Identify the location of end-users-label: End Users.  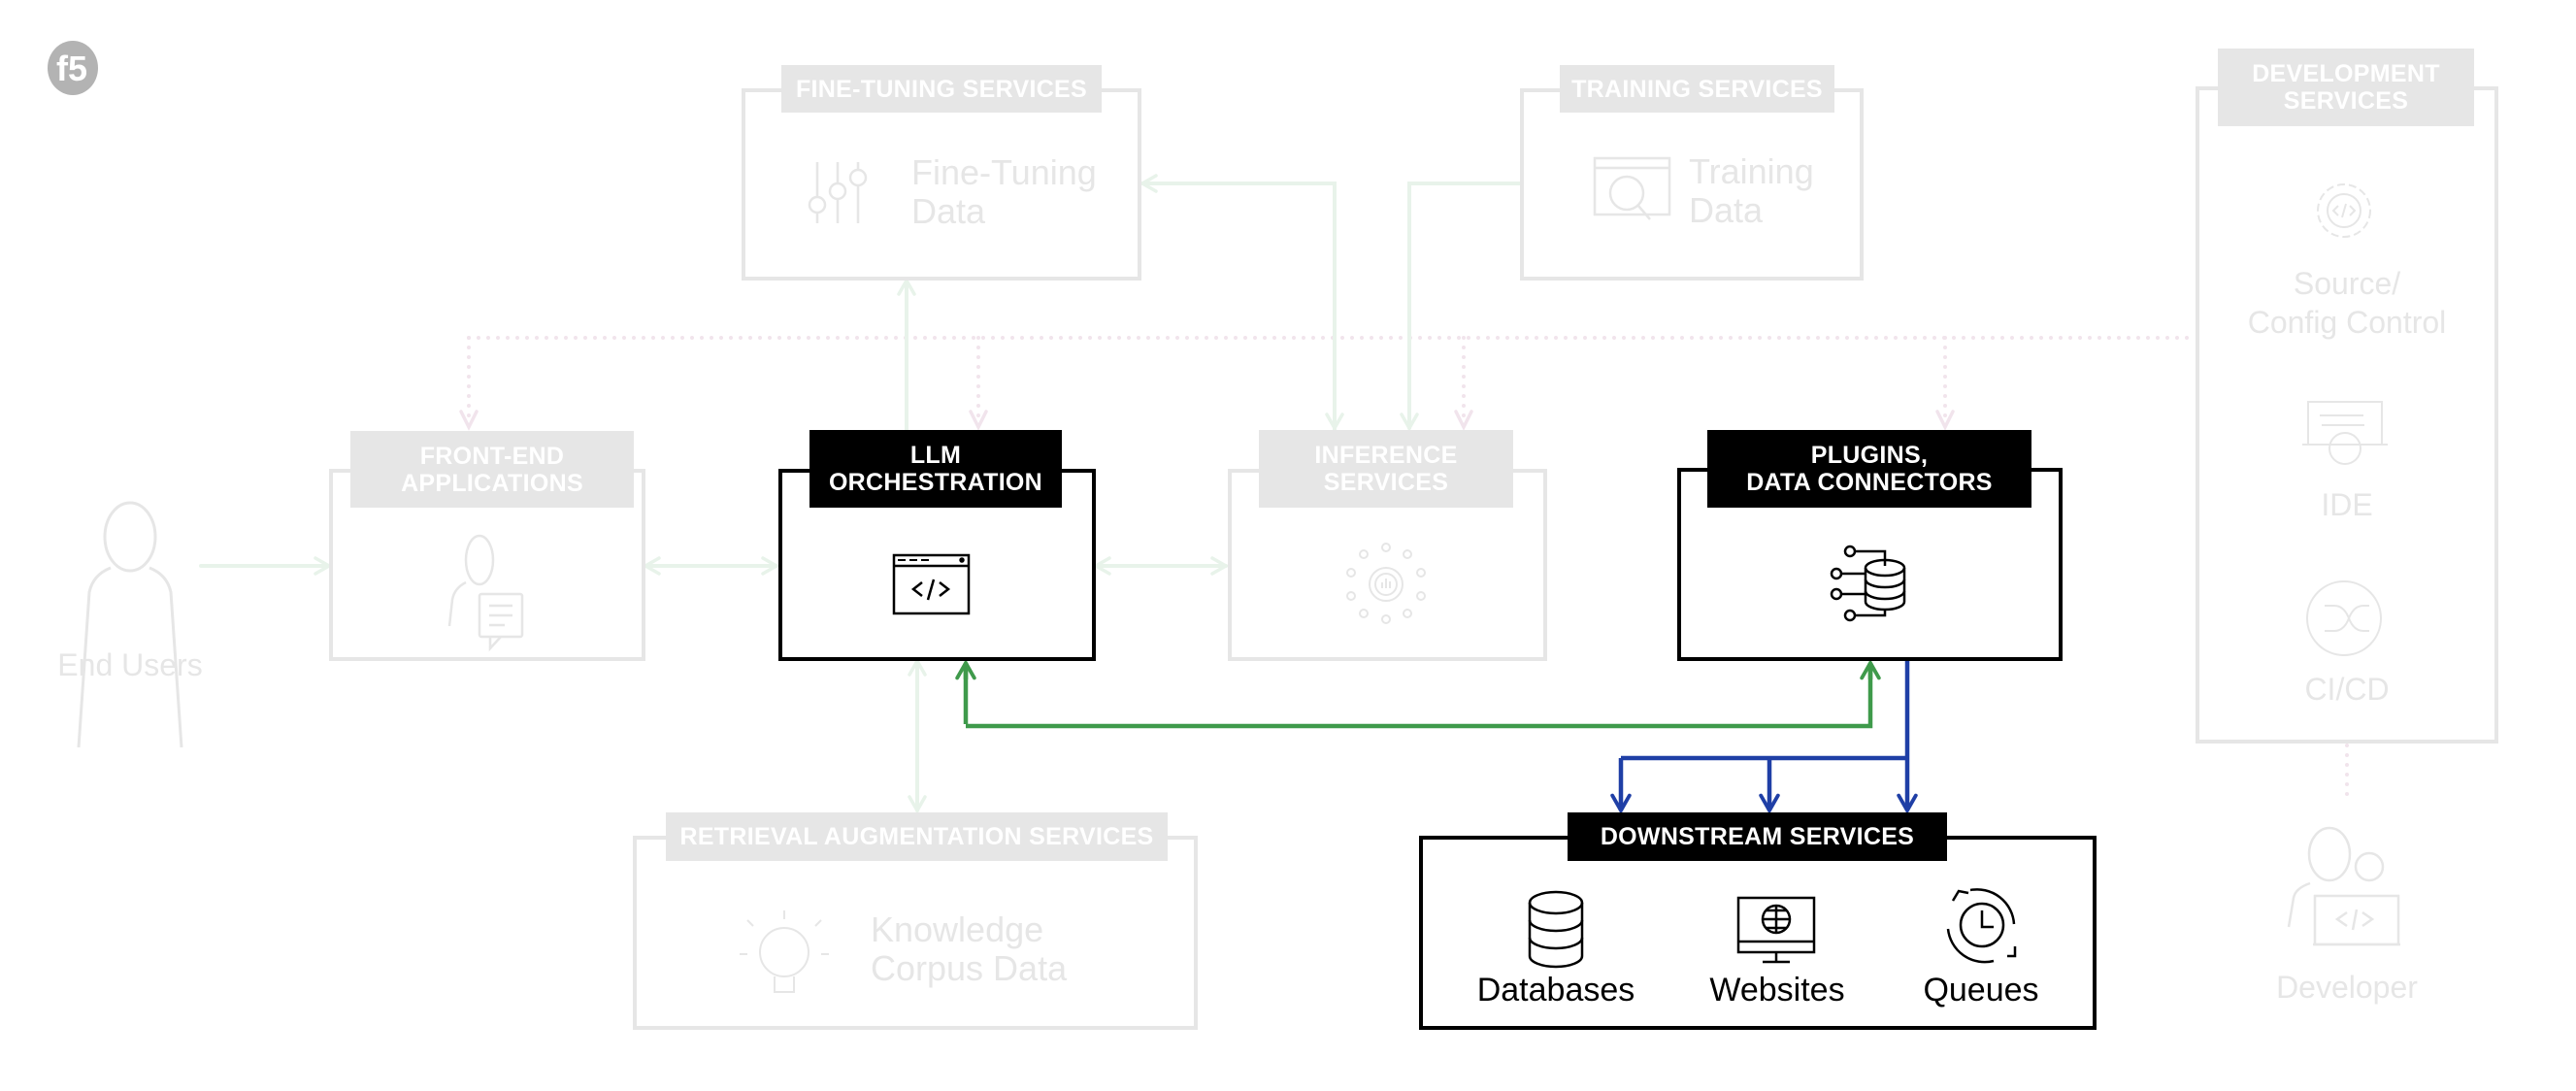
(130, 664).